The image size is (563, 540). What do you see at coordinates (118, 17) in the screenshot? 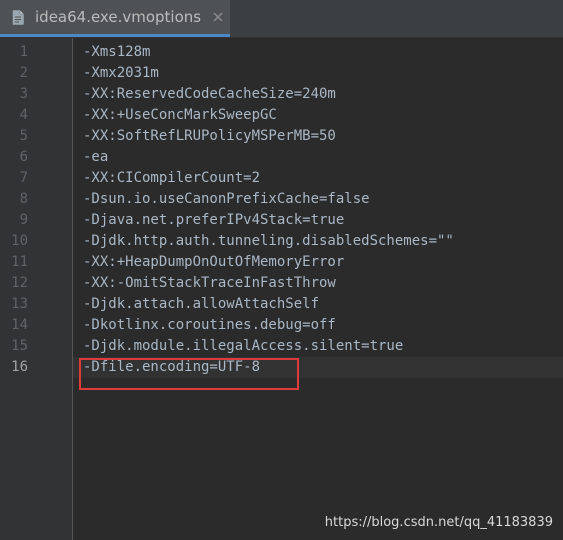
I see `tab-title: idea64.exe.vmoptions` at bounding box center [118, 17].